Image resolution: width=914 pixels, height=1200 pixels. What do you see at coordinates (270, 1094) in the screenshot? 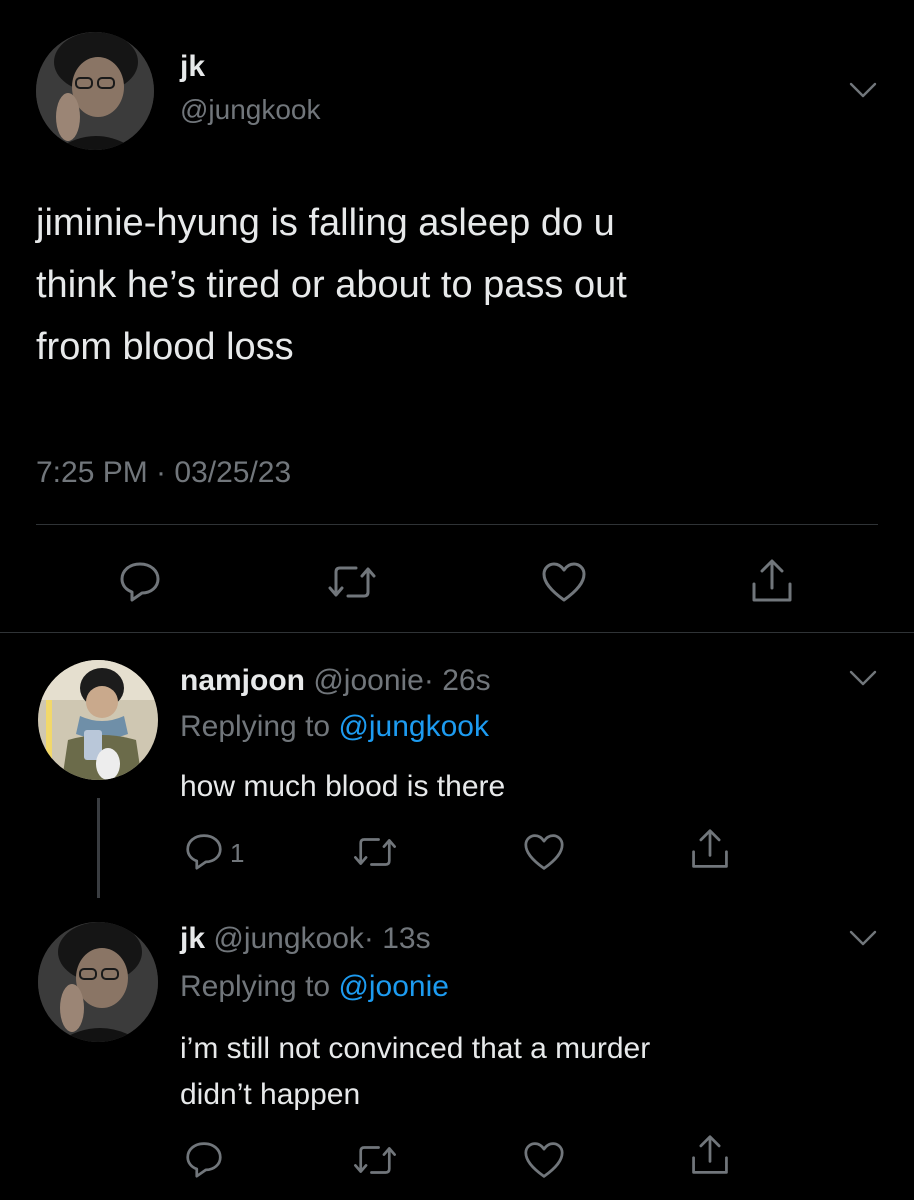
I see `reply-text-line: didn’t happen` at bounding box center [270, 1094].